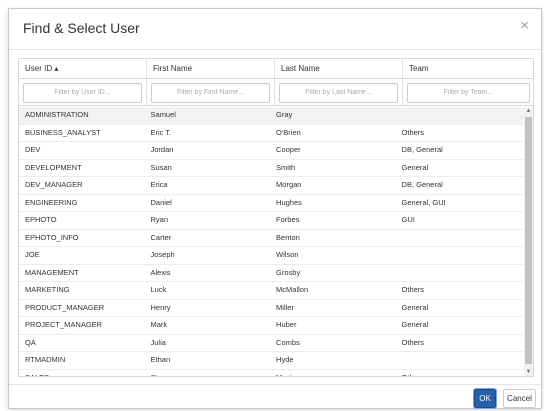  What do you see at coordinates (161, 132) in the screenshot?
I see `cell-first-name: Eric T.` at bounding box center [161, 132].